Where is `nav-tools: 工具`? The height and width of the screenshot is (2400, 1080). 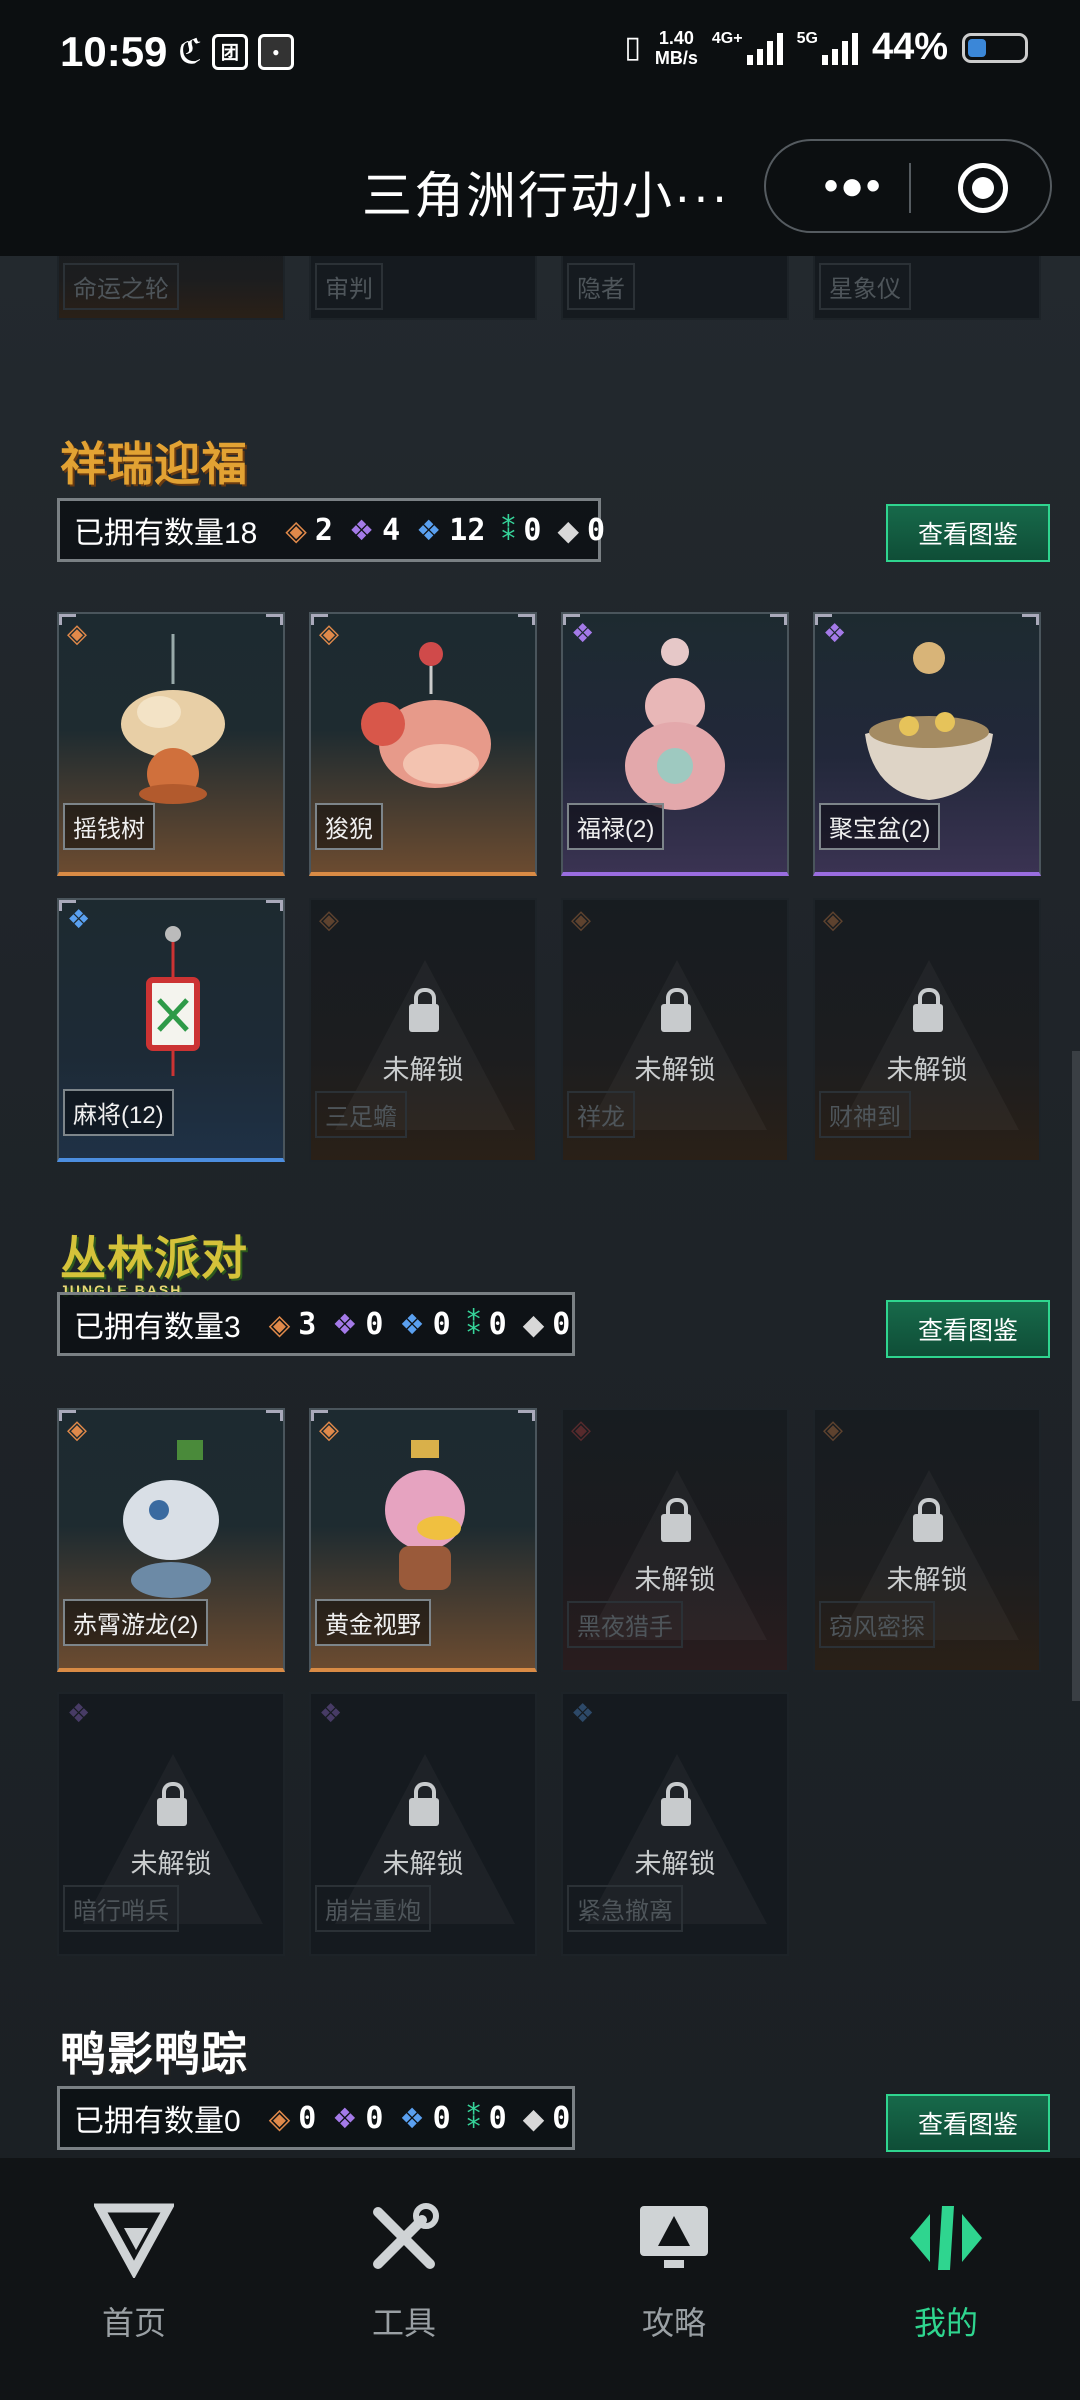
nav-tools: 工具 is located at coordinates (404, 2271).